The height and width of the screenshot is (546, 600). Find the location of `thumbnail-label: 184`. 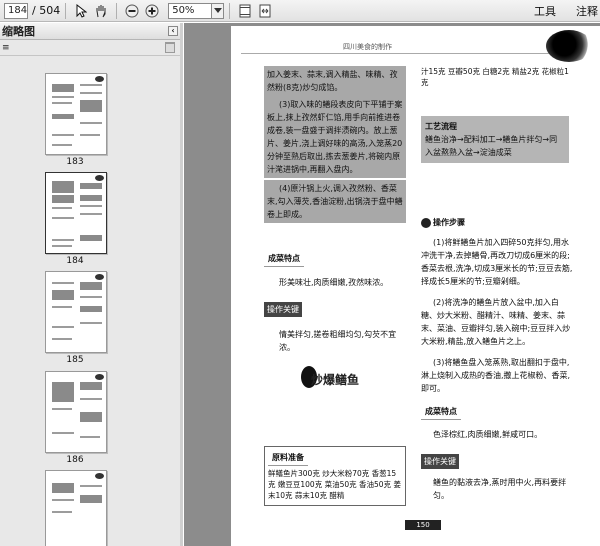

thumbnail-label: 184 is located at coordinates (75, 261).